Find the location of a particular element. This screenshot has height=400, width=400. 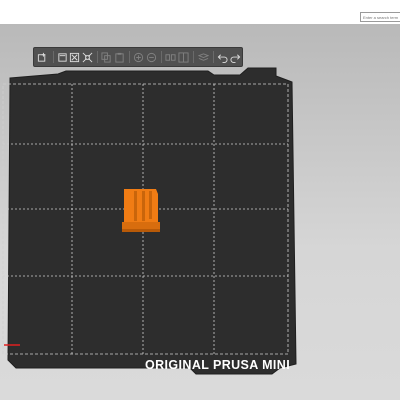

add-instance-icon is located at coordinates (139, 57).